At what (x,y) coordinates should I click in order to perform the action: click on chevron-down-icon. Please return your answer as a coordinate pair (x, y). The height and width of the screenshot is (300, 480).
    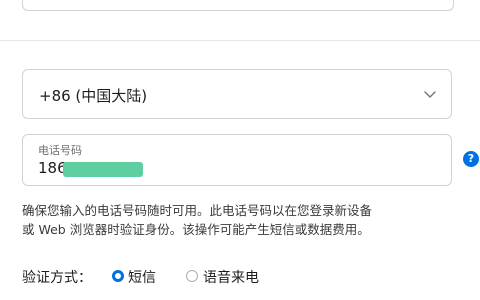
    Looking at the image, I should click on (430, 94).